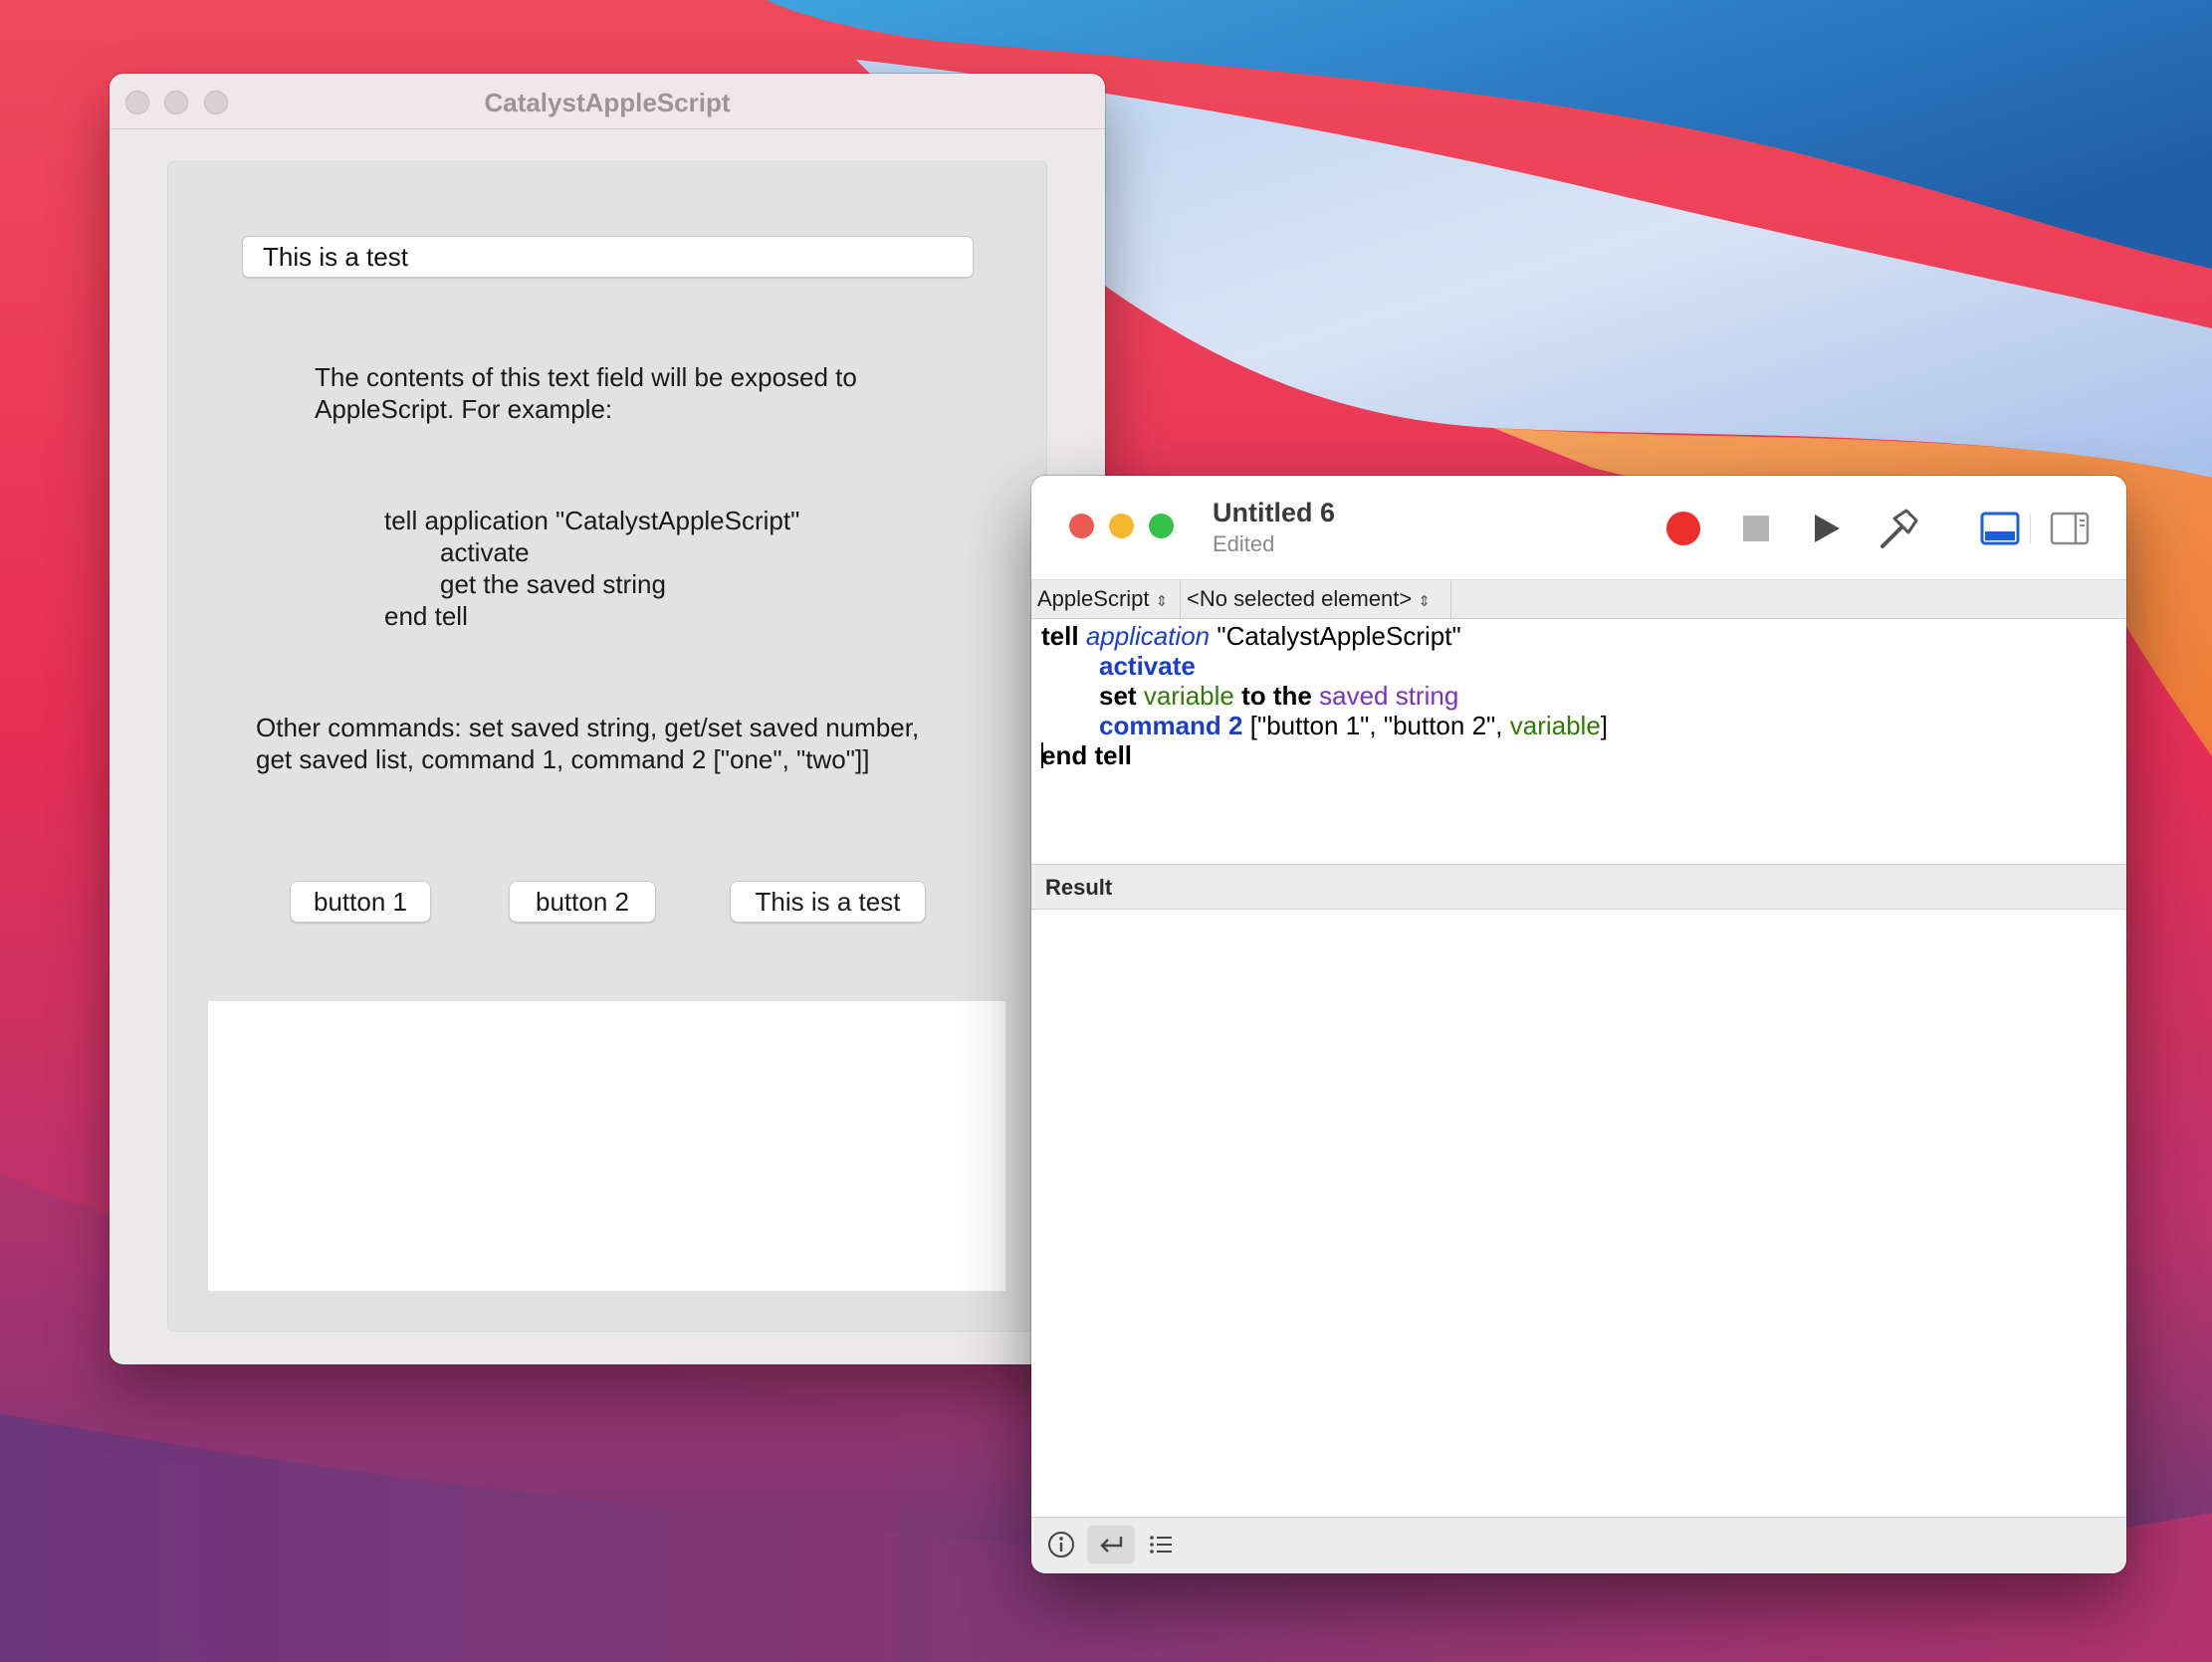  I want to click on button-1: button 1, so click(360, 902).